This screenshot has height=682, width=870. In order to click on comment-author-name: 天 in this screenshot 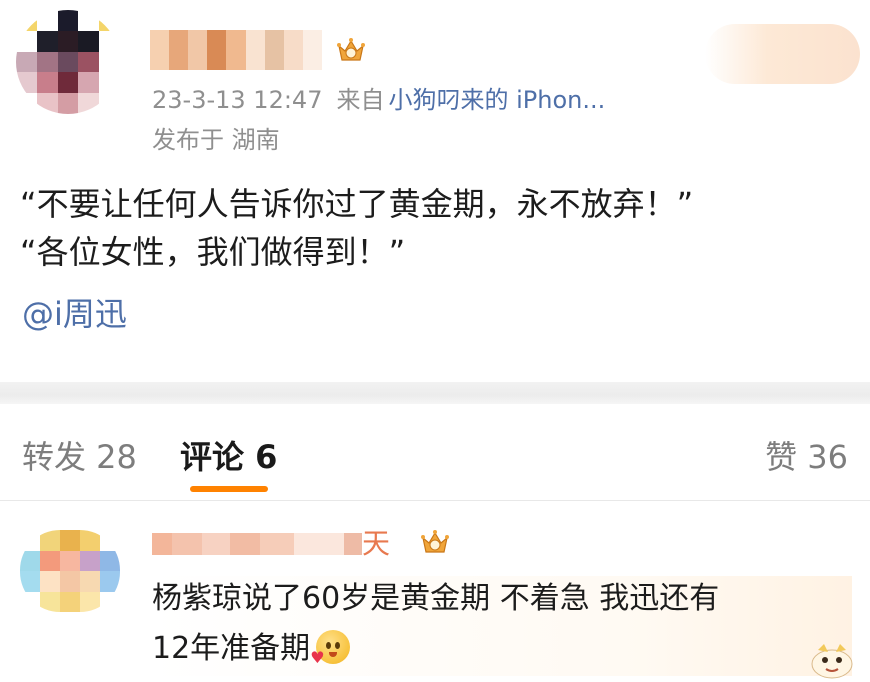, I will do `click(283, 544)`.